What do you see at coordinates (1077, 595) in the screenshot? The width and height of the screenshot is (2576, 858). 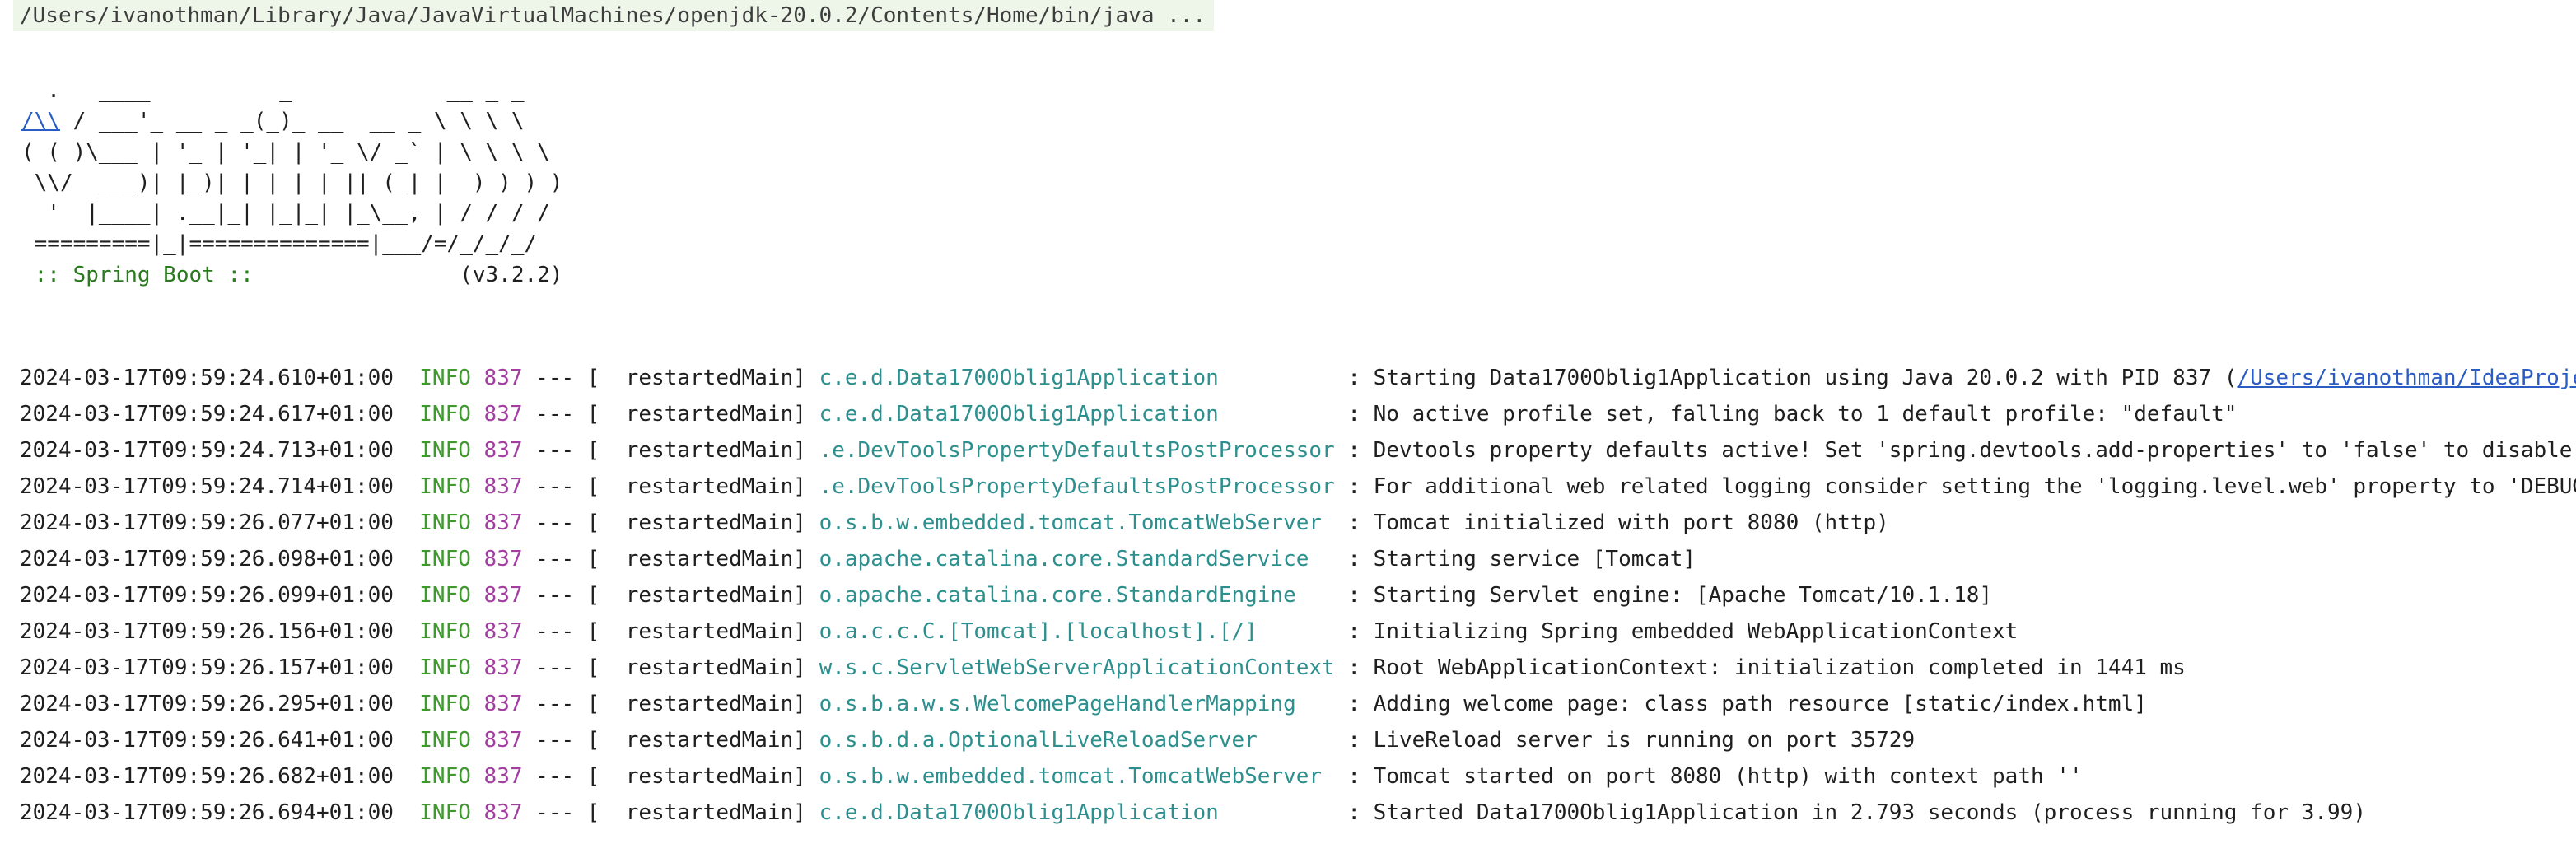 I see `log-logger: o.apache.catalina.core.StandardEngine` at bounding box center [1077, 595].